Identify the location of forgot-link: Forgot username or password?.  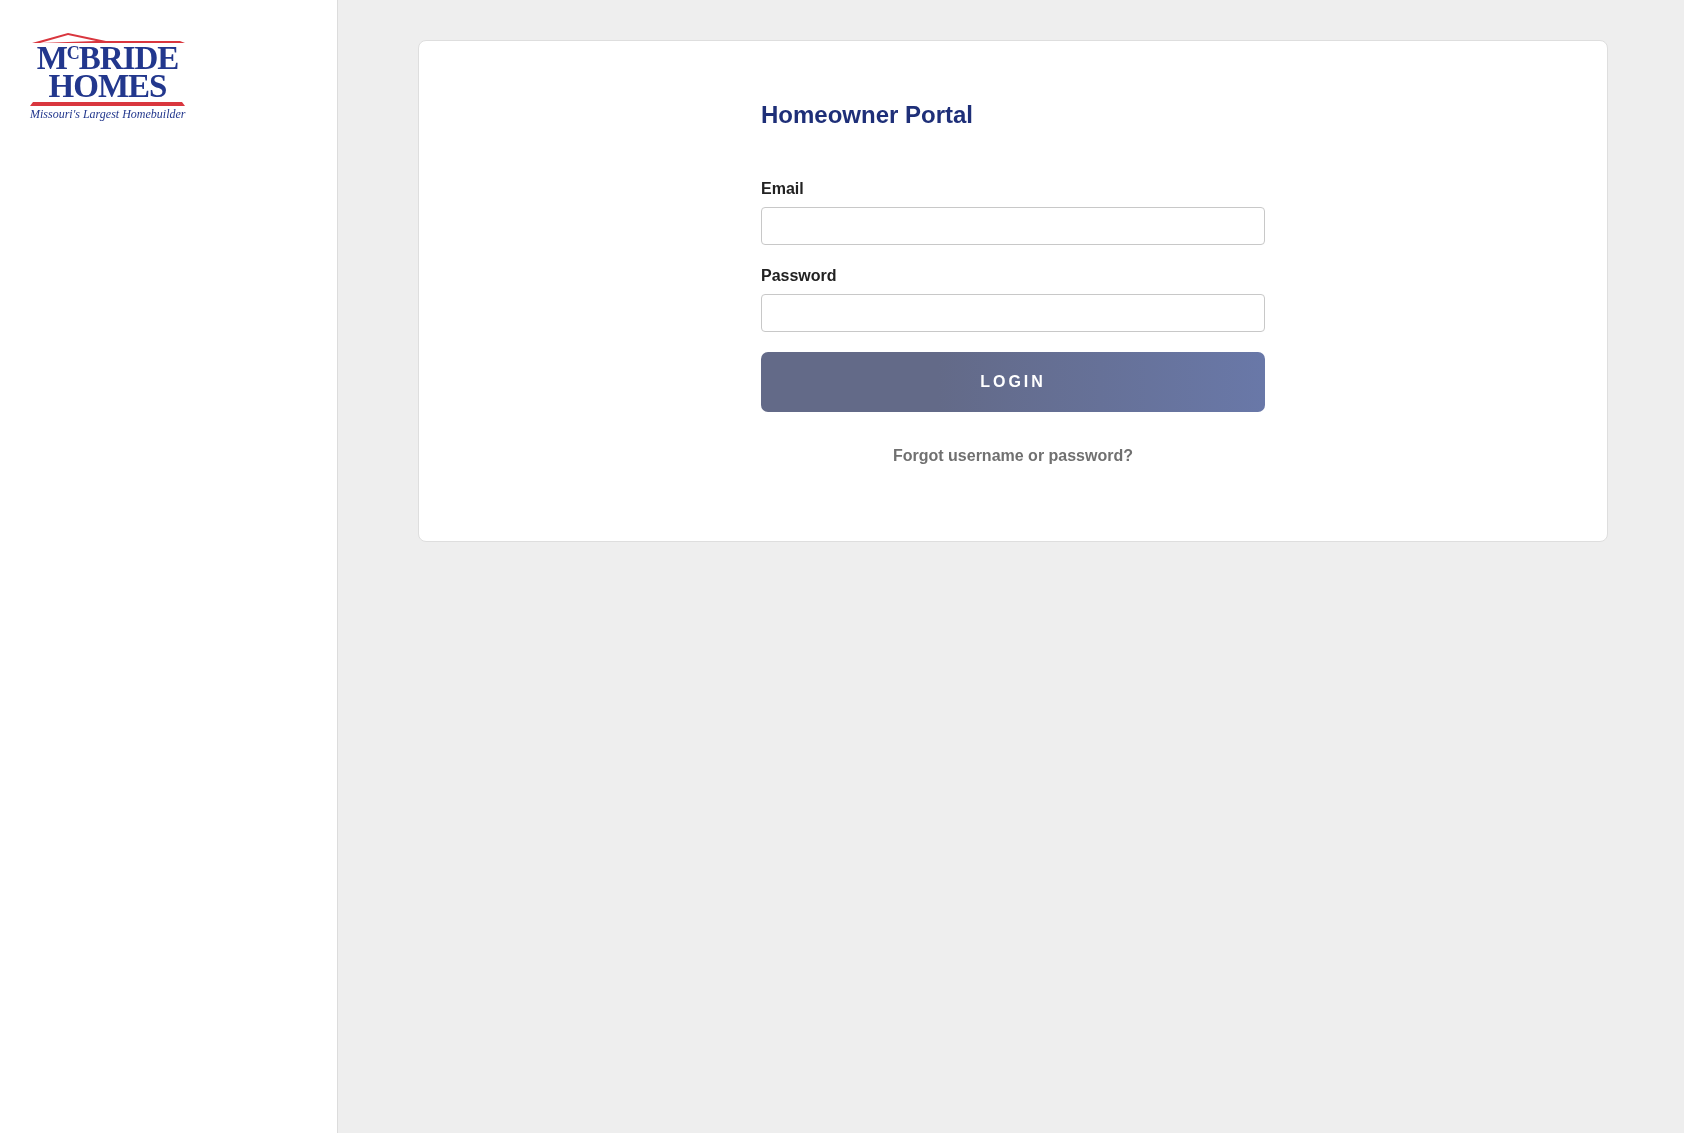
(1012, 456).